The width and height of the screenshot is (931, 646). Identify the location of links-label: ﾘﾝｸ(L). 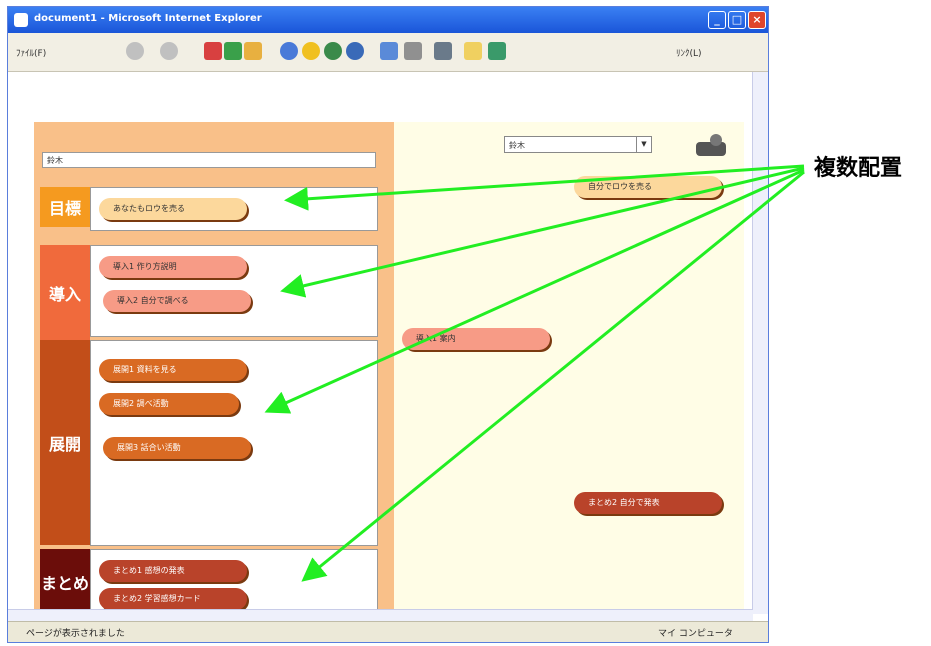
(689, 52).